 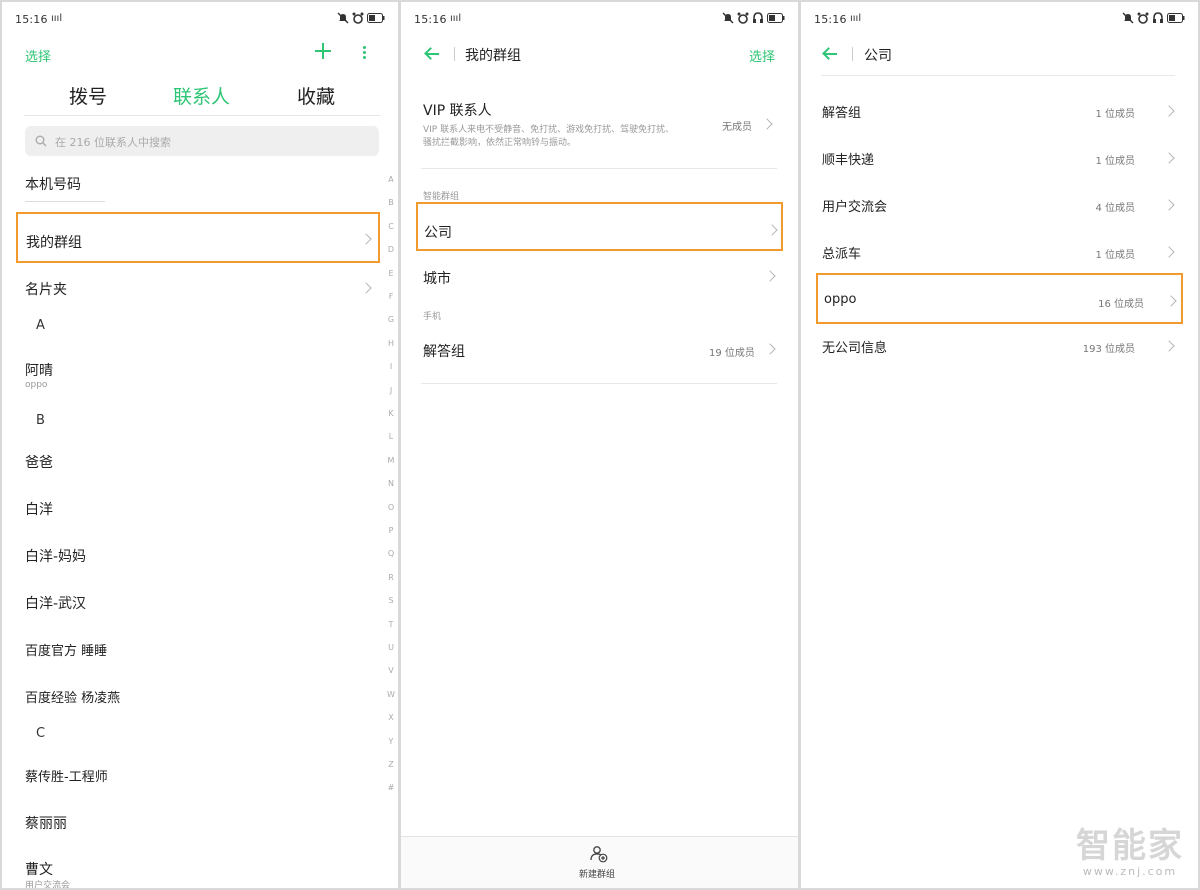 What do you see at coordinates (39, 370) in the screenshot?
I see `contact-item: 阿晴` at bounding box center [39, 370].